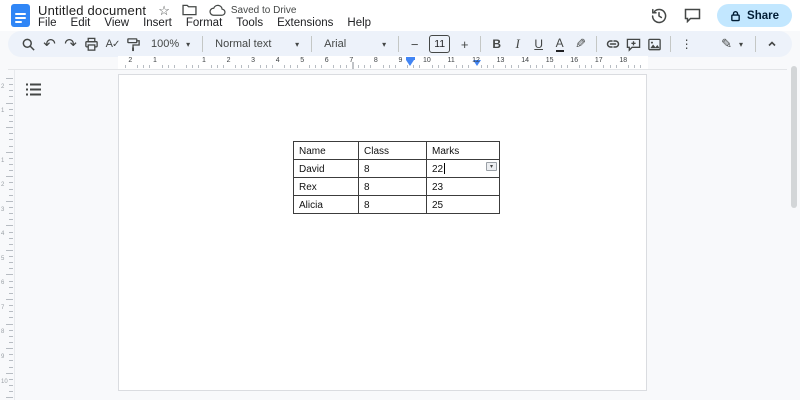 The width and height of the screenshot is (800, 400). I want to click on menu-view: View, so click(116, 23).